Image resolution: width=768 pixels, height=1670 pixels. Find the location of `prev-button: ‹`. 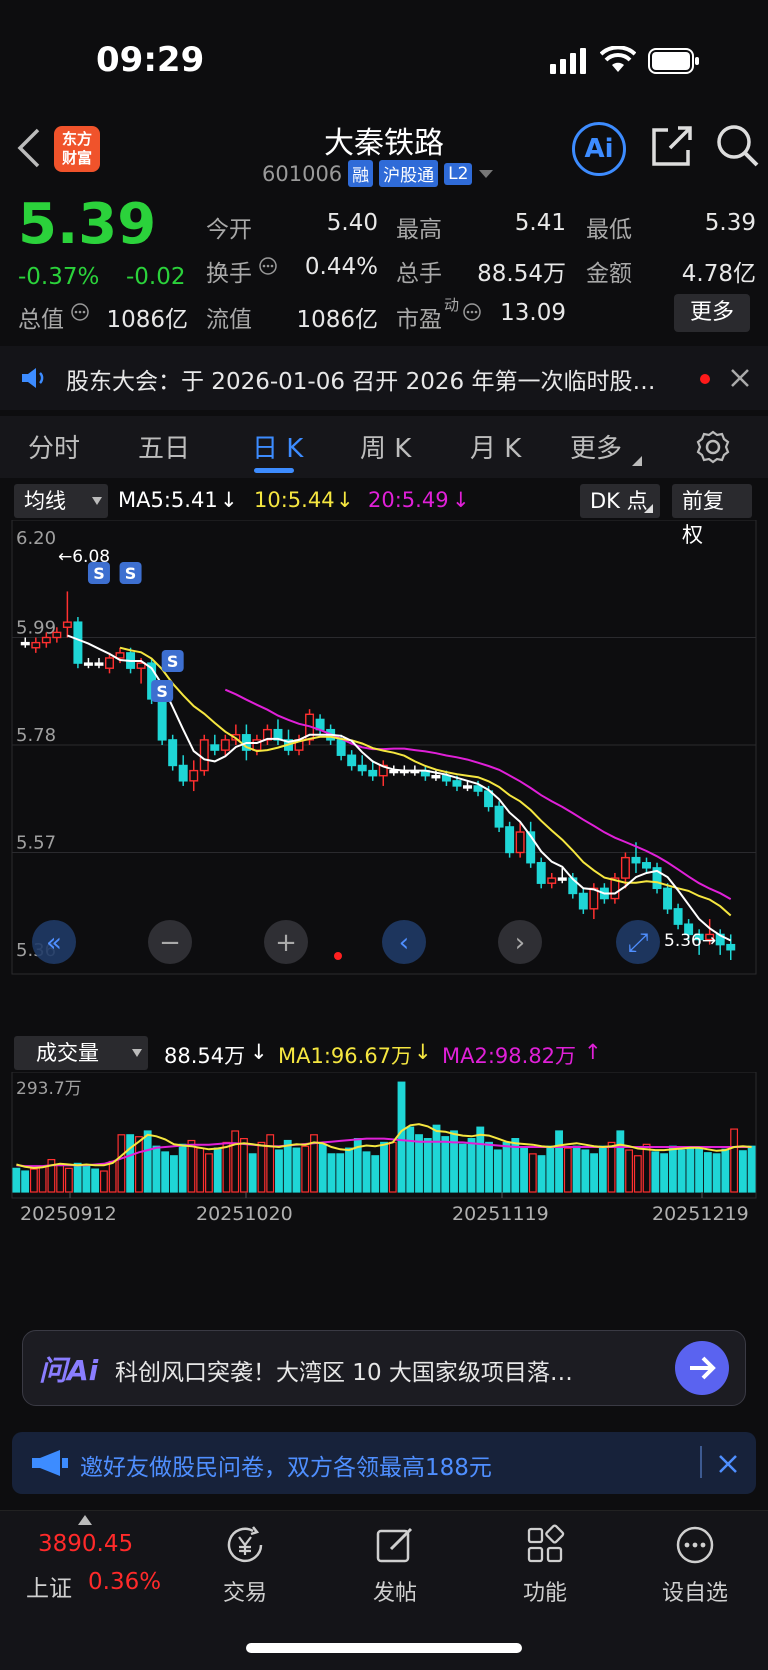

prev-button: ‹ is located at coordinates (404, 942).